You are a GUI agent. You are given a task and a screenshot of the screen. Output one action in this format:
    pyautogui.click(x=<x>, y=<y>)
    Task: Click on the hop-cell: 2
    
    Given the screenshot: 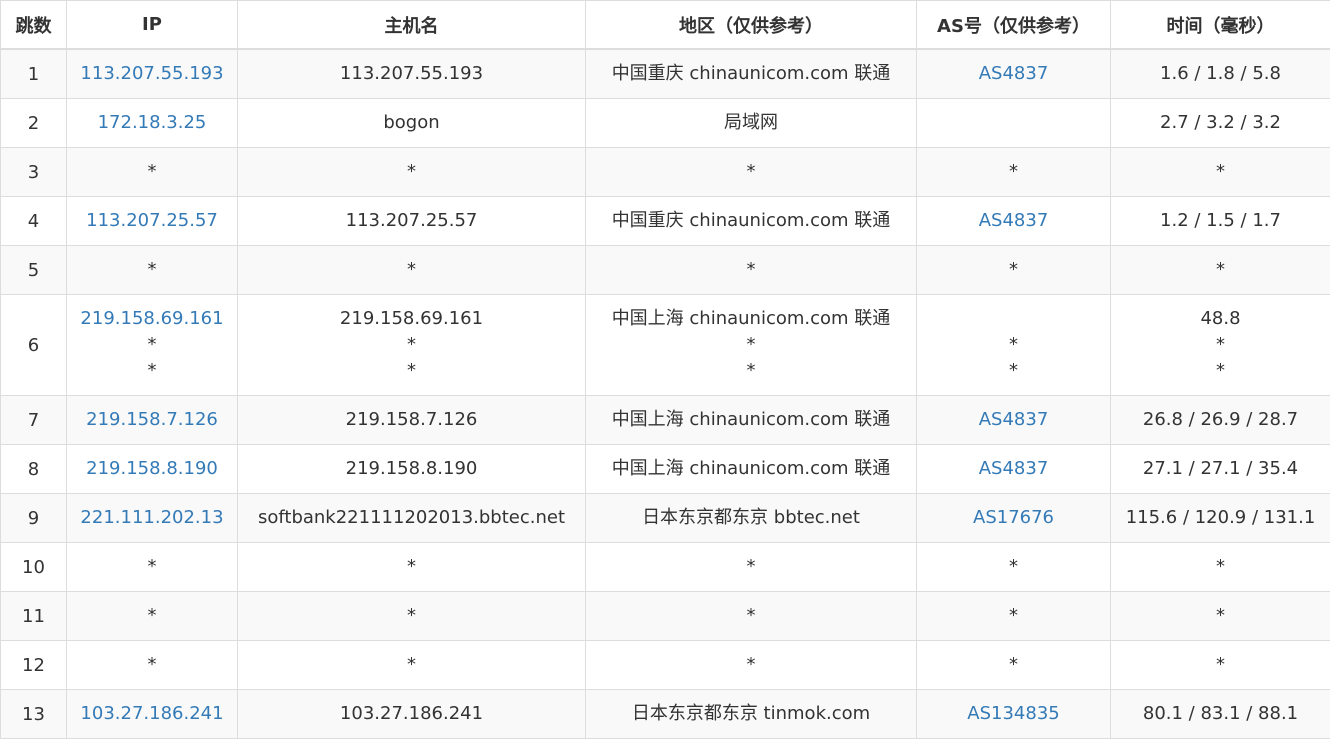 What is the action you would take?
    pyautogui.click(x=33, y=123)
    